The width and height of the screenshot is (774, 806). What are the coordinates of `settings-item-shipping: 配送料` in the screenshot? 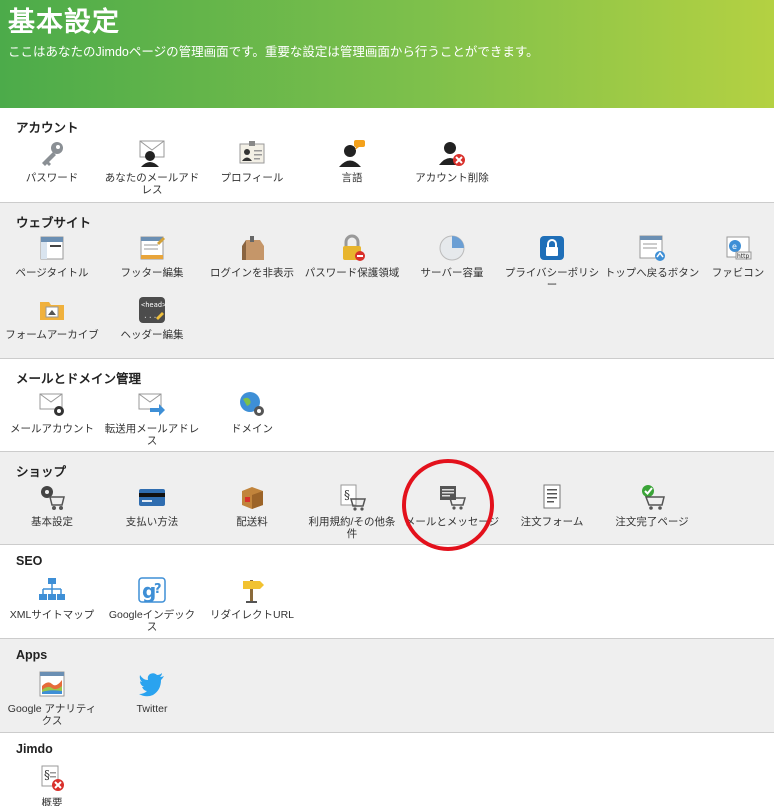 It's located at (252, 508).